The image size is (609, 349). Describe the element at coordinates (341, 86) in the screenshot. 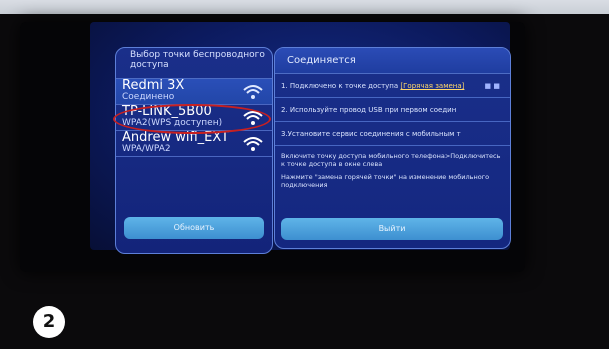

I see `step-text: 1. Подключено к точке доступа` at that location.